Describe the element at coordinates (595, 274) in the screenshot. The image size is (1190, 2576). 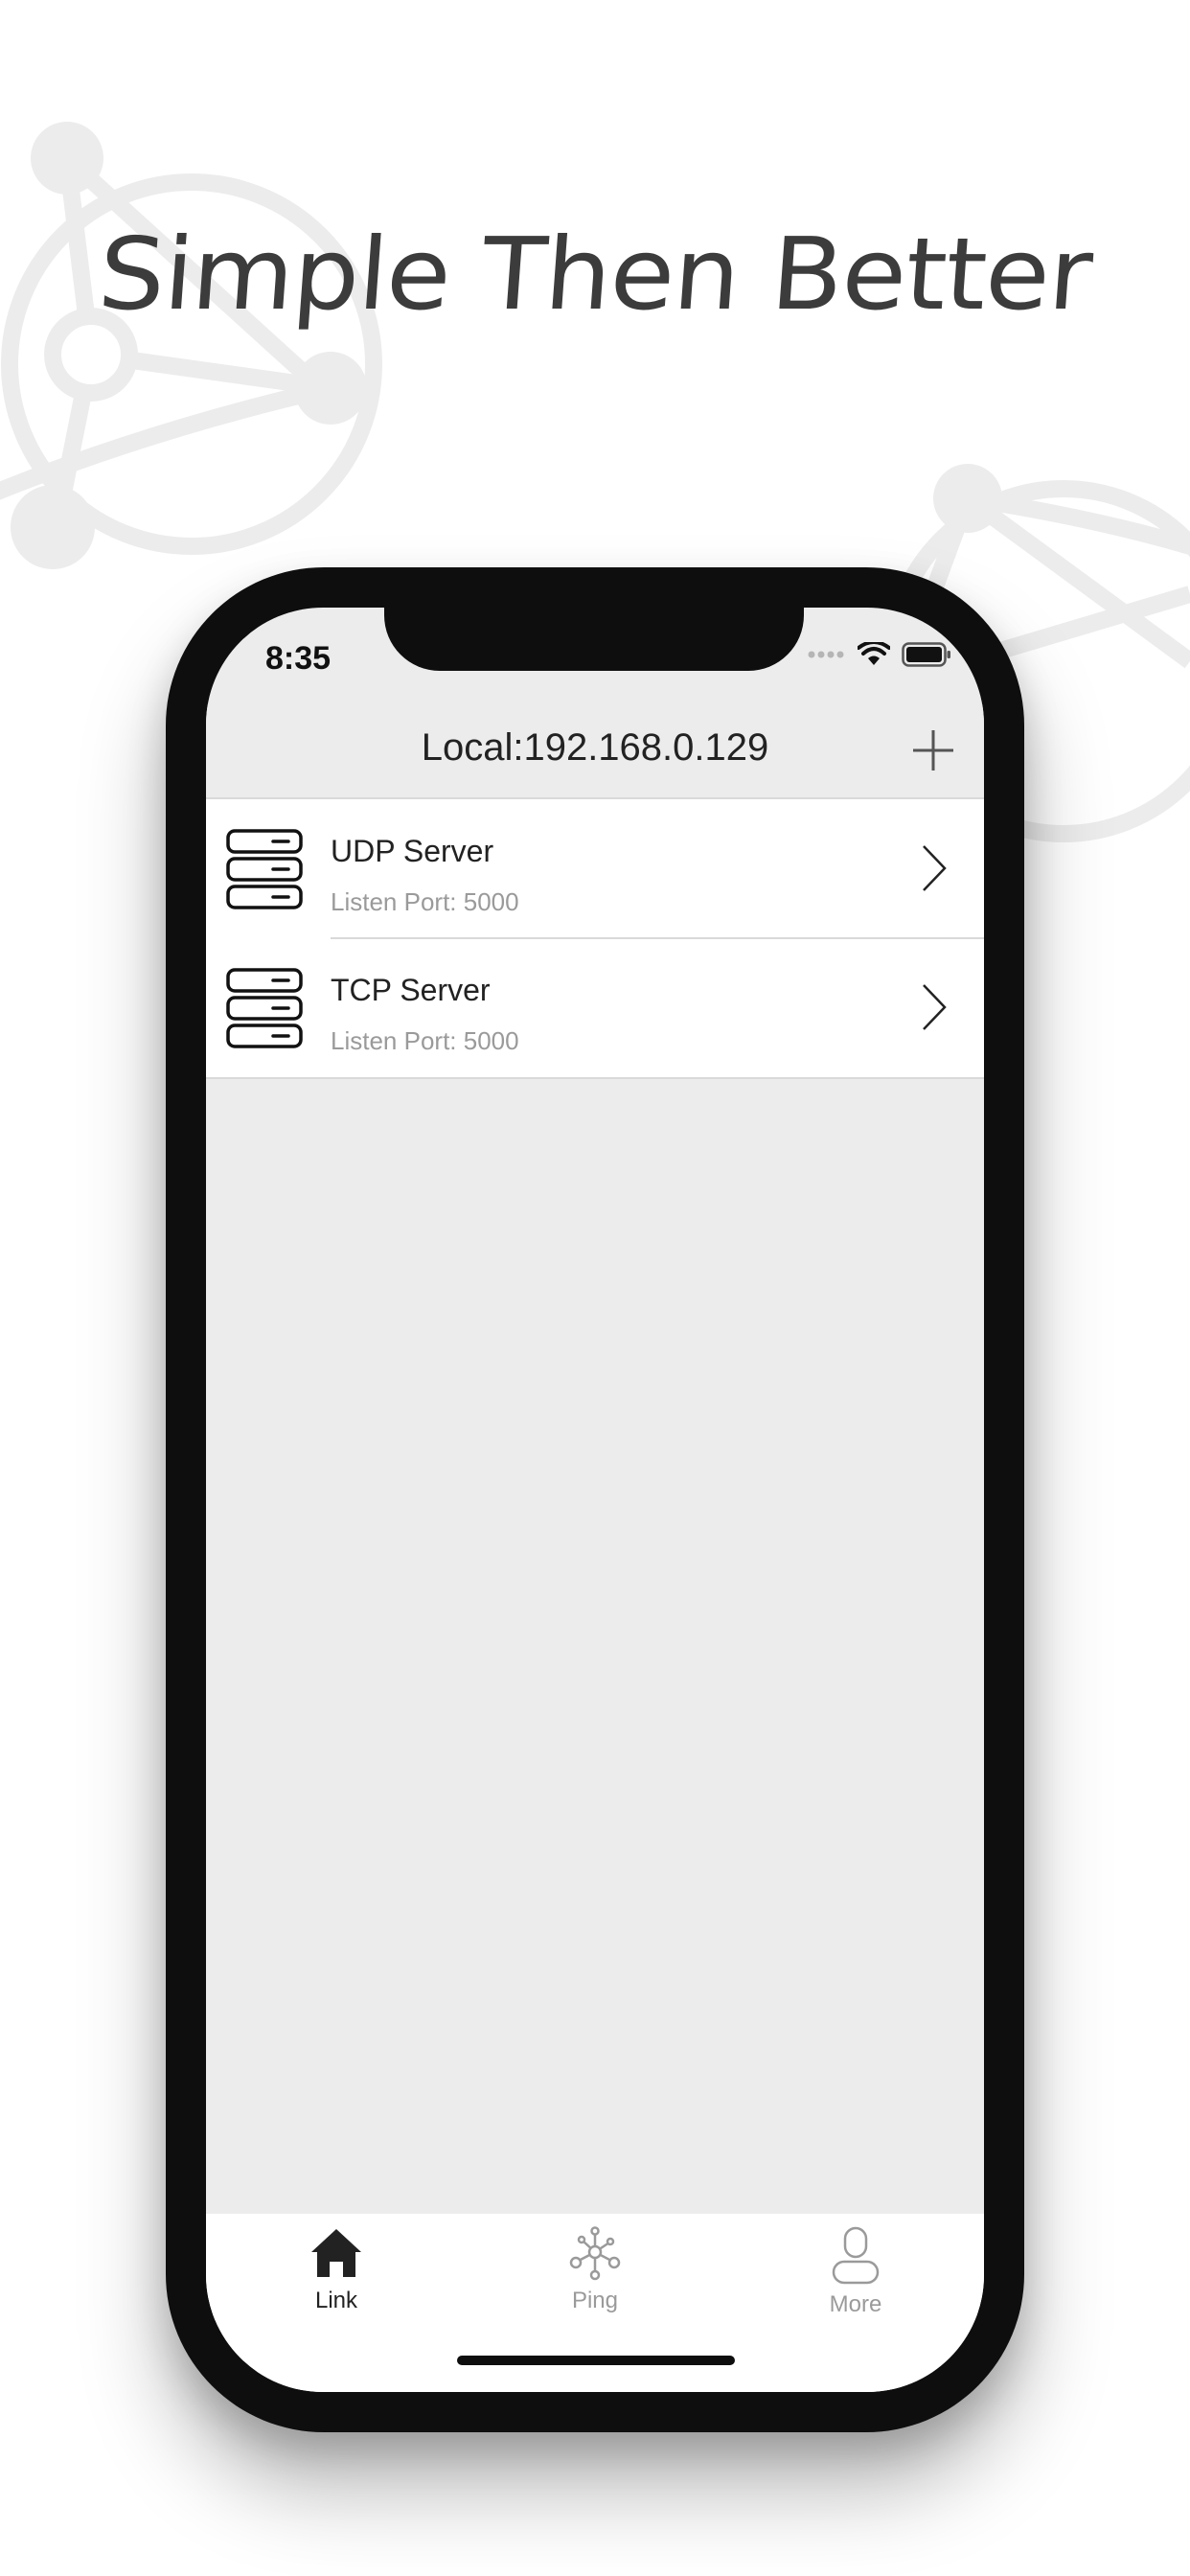
I see `headline: Simple Then Better` at that location.